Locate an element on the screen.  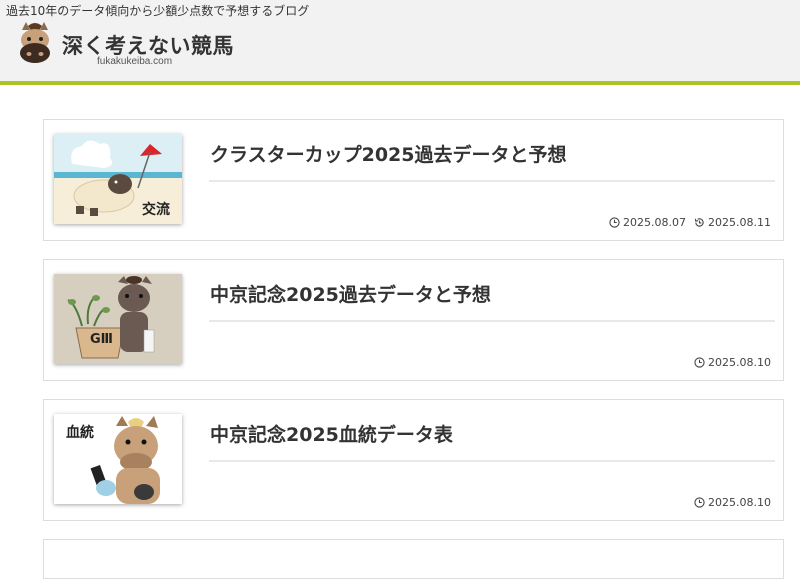
history-icon is located at coordinates (699, 222).